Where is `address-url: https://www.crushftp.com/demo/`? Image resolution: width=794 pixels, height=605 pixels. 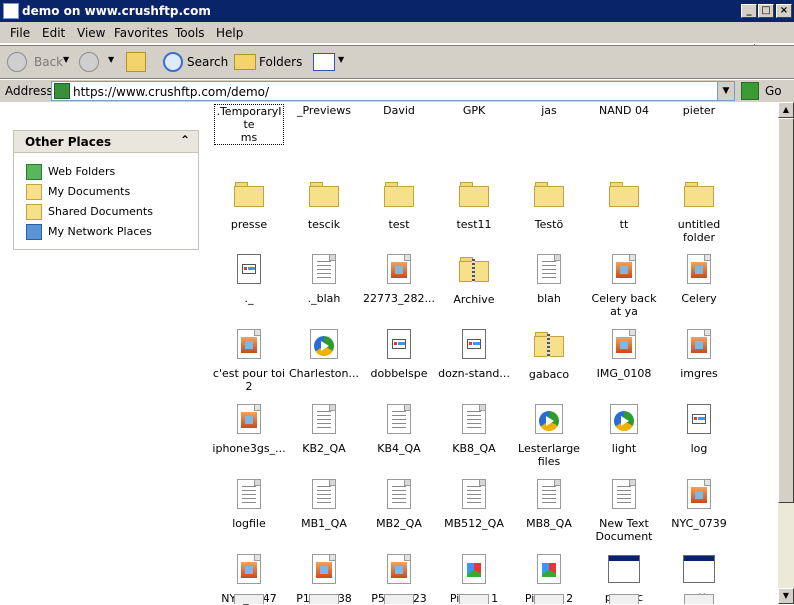 address-url: https://www.crushftp.com/demo/ is located at coordinates (171, 92).